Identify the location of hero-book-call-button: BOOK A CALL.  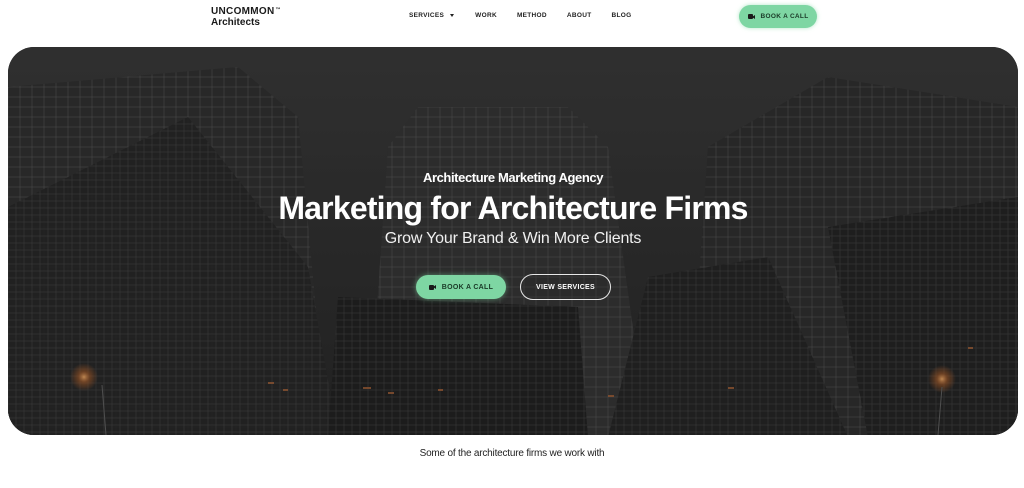
(461, 287).